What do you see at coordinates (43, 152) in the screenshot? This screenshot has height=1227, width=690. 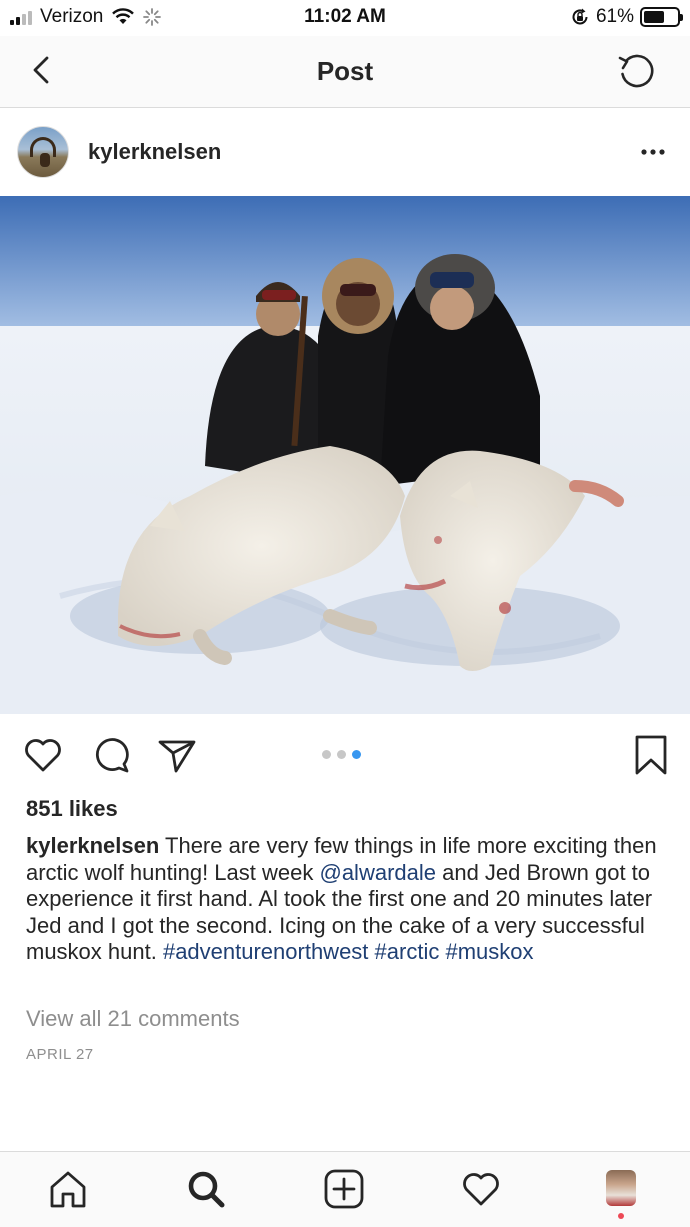 I see `avatar` at bounding box center [43, 152].